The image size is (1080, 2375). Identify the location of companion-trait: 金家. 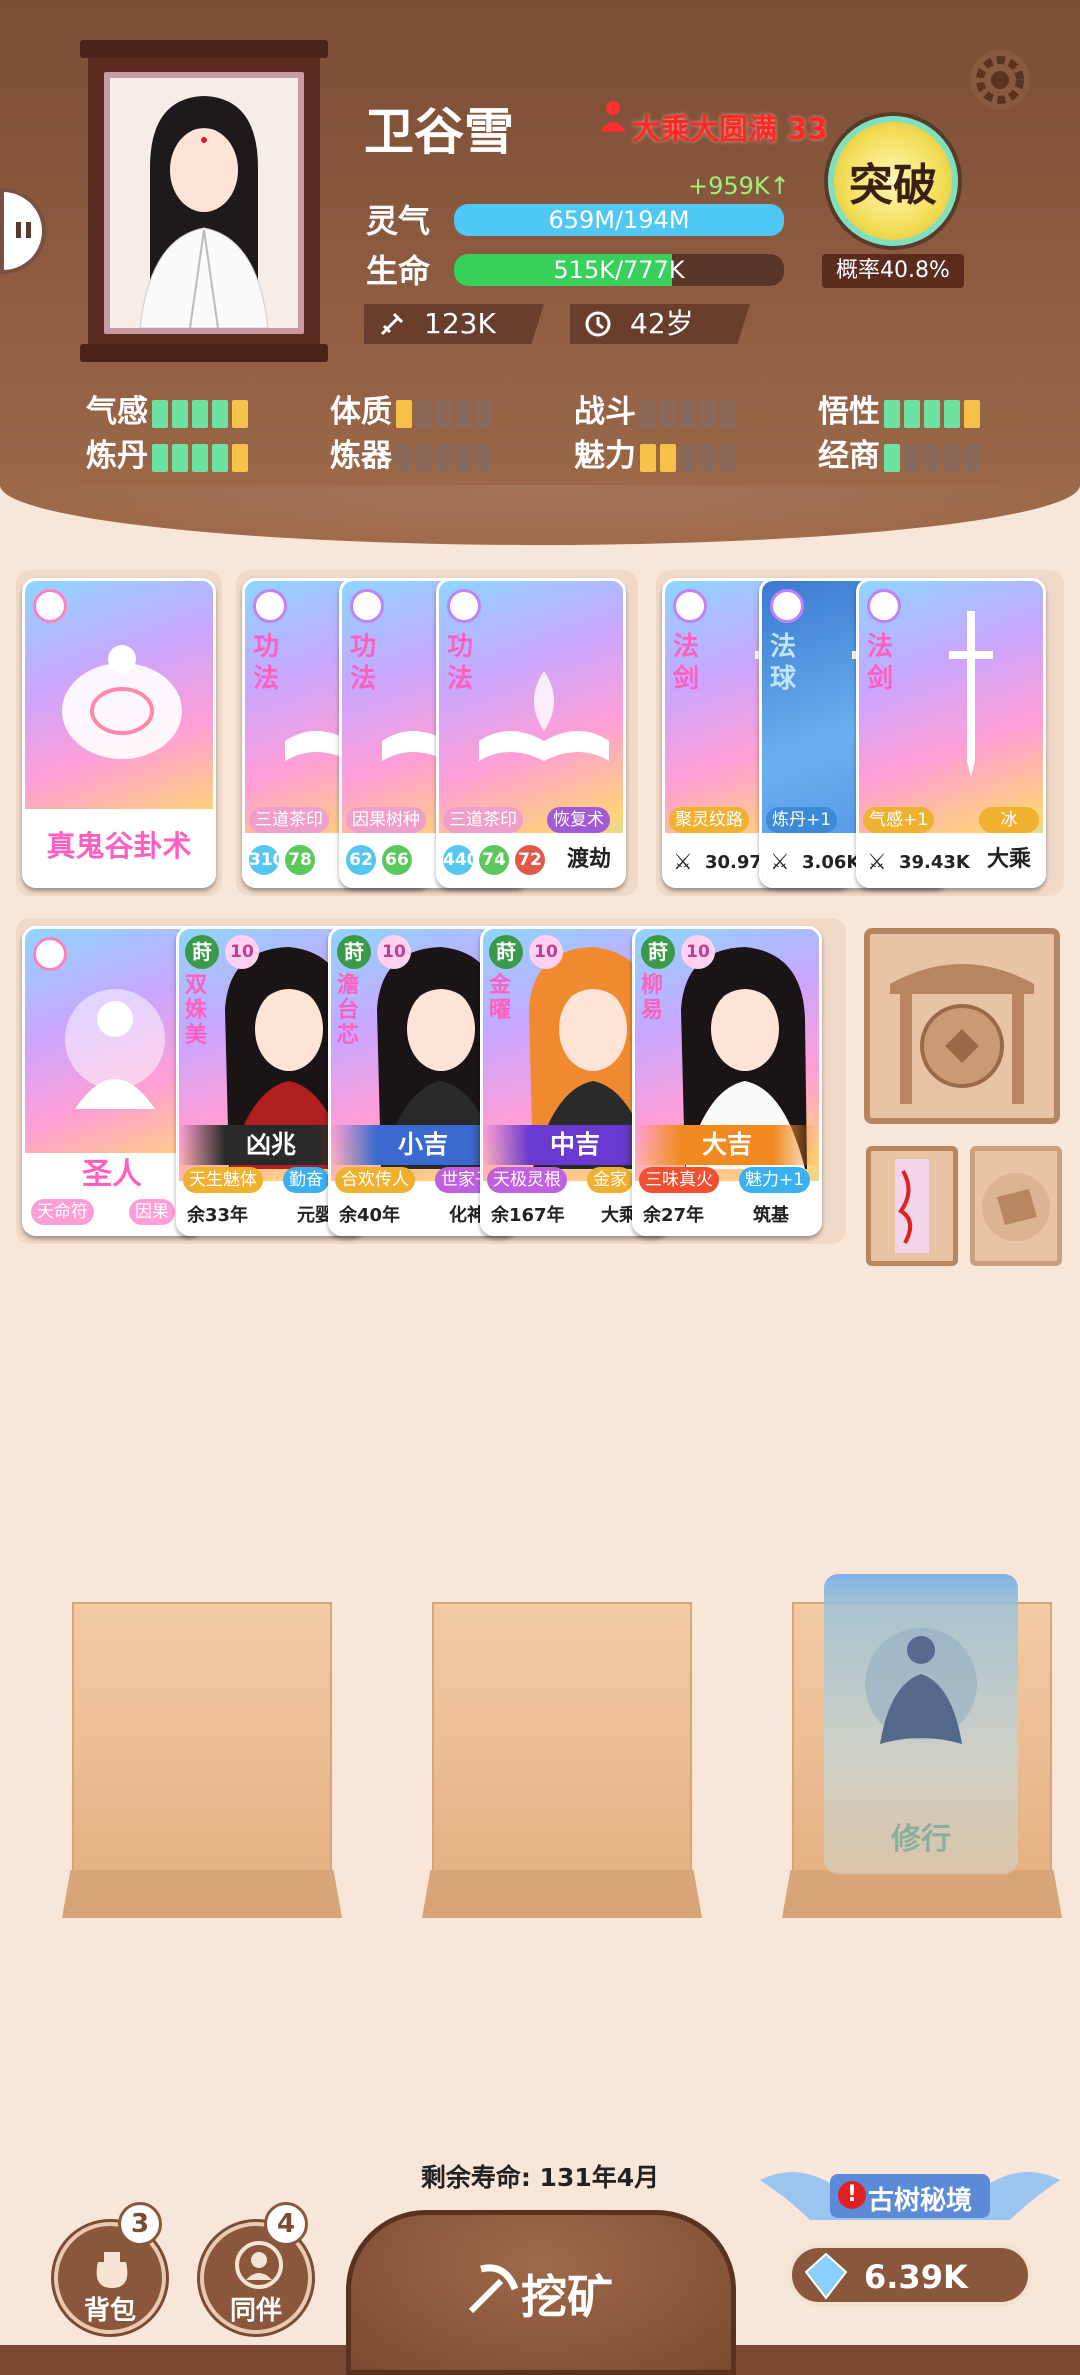
(610, 1180).